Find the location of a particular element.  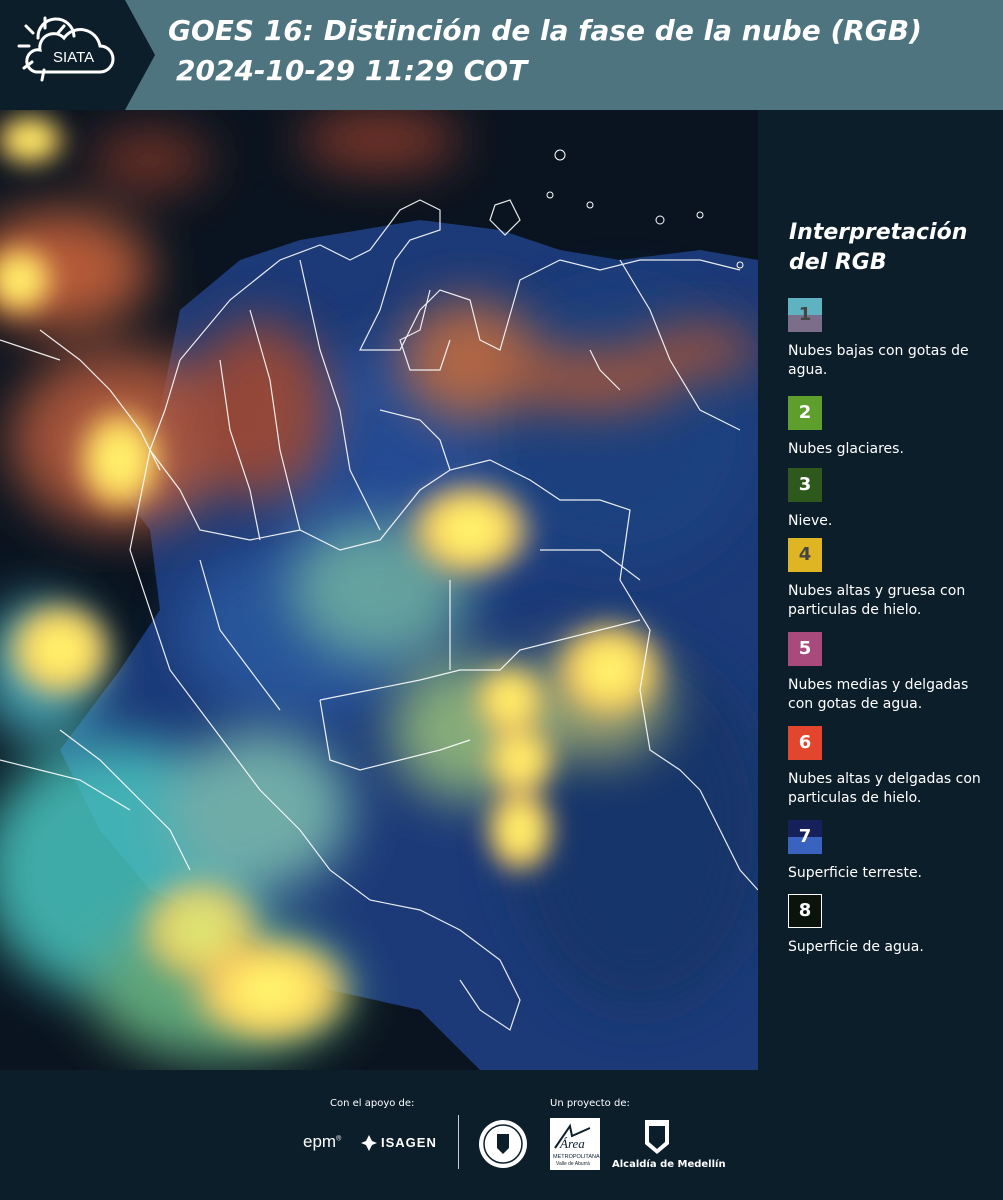

siata-logo-text: SIATA is located at coordinates (73, 57).